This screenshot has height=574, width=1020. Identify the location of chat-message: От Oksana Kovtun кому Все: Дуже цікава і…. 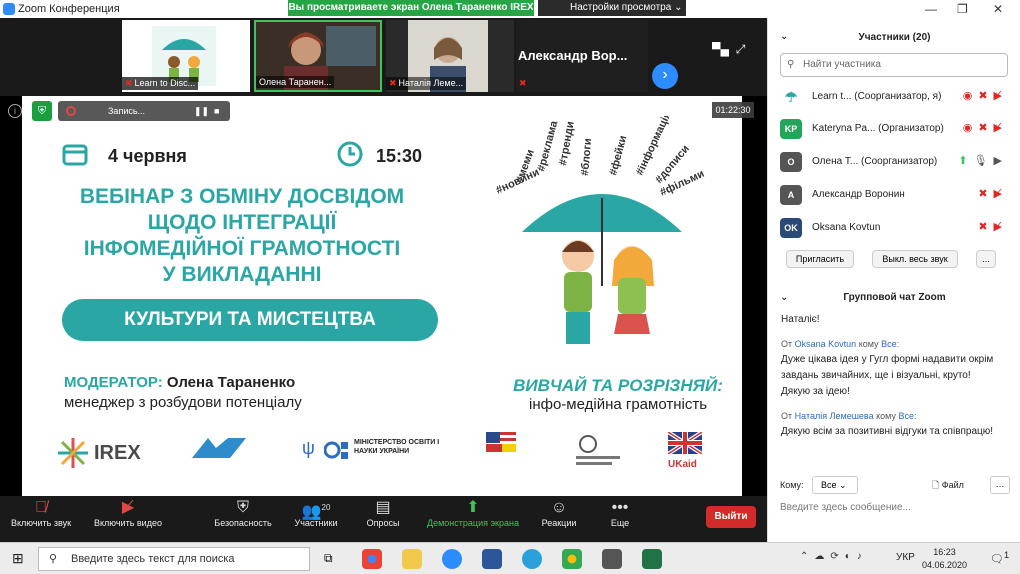
(891, 368).